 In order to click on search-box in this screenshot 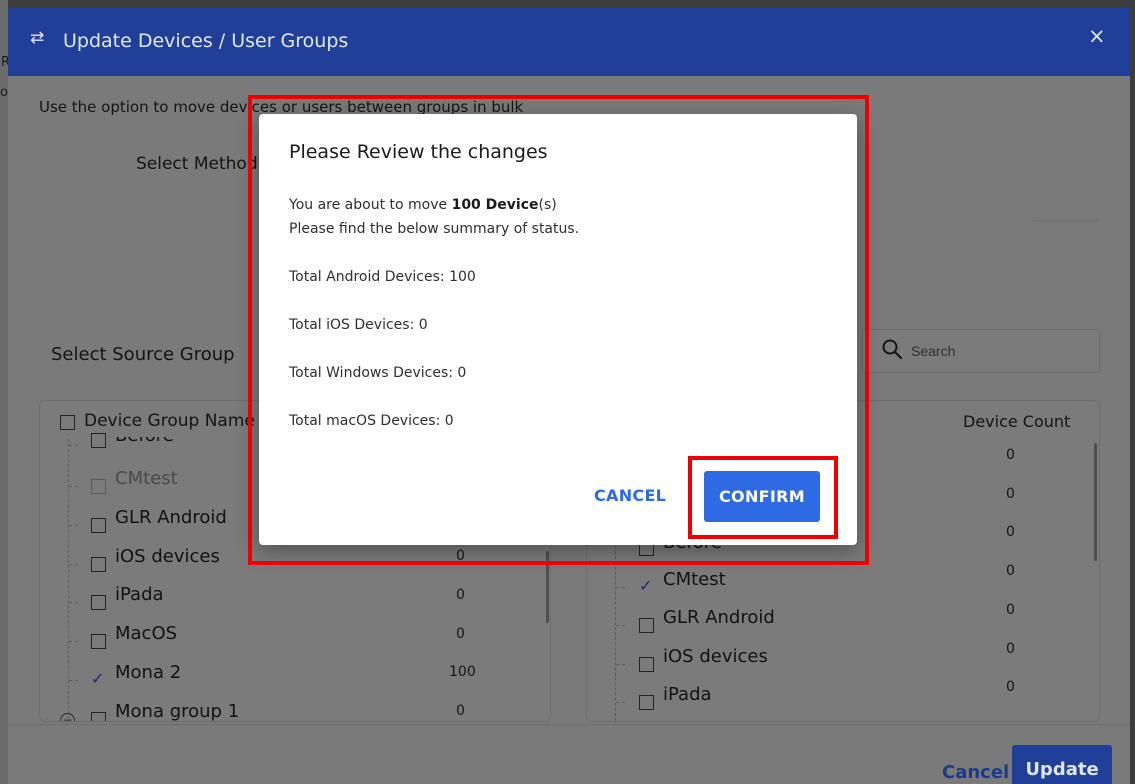, I will do `click(981, 351)`.